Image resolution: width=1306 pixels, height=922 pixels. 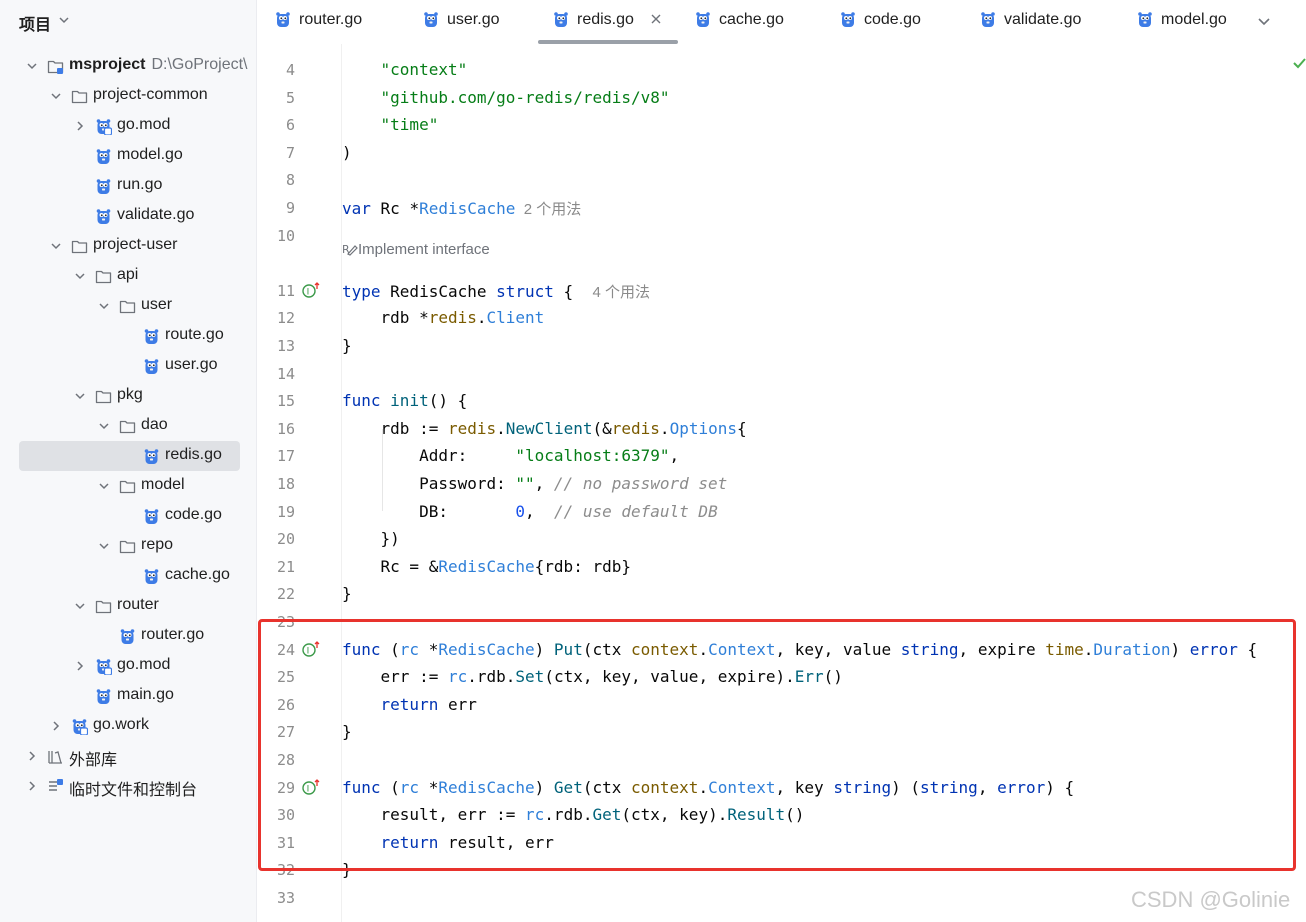 I want to click on tree-item: model.go, so click(x=128, y=156).